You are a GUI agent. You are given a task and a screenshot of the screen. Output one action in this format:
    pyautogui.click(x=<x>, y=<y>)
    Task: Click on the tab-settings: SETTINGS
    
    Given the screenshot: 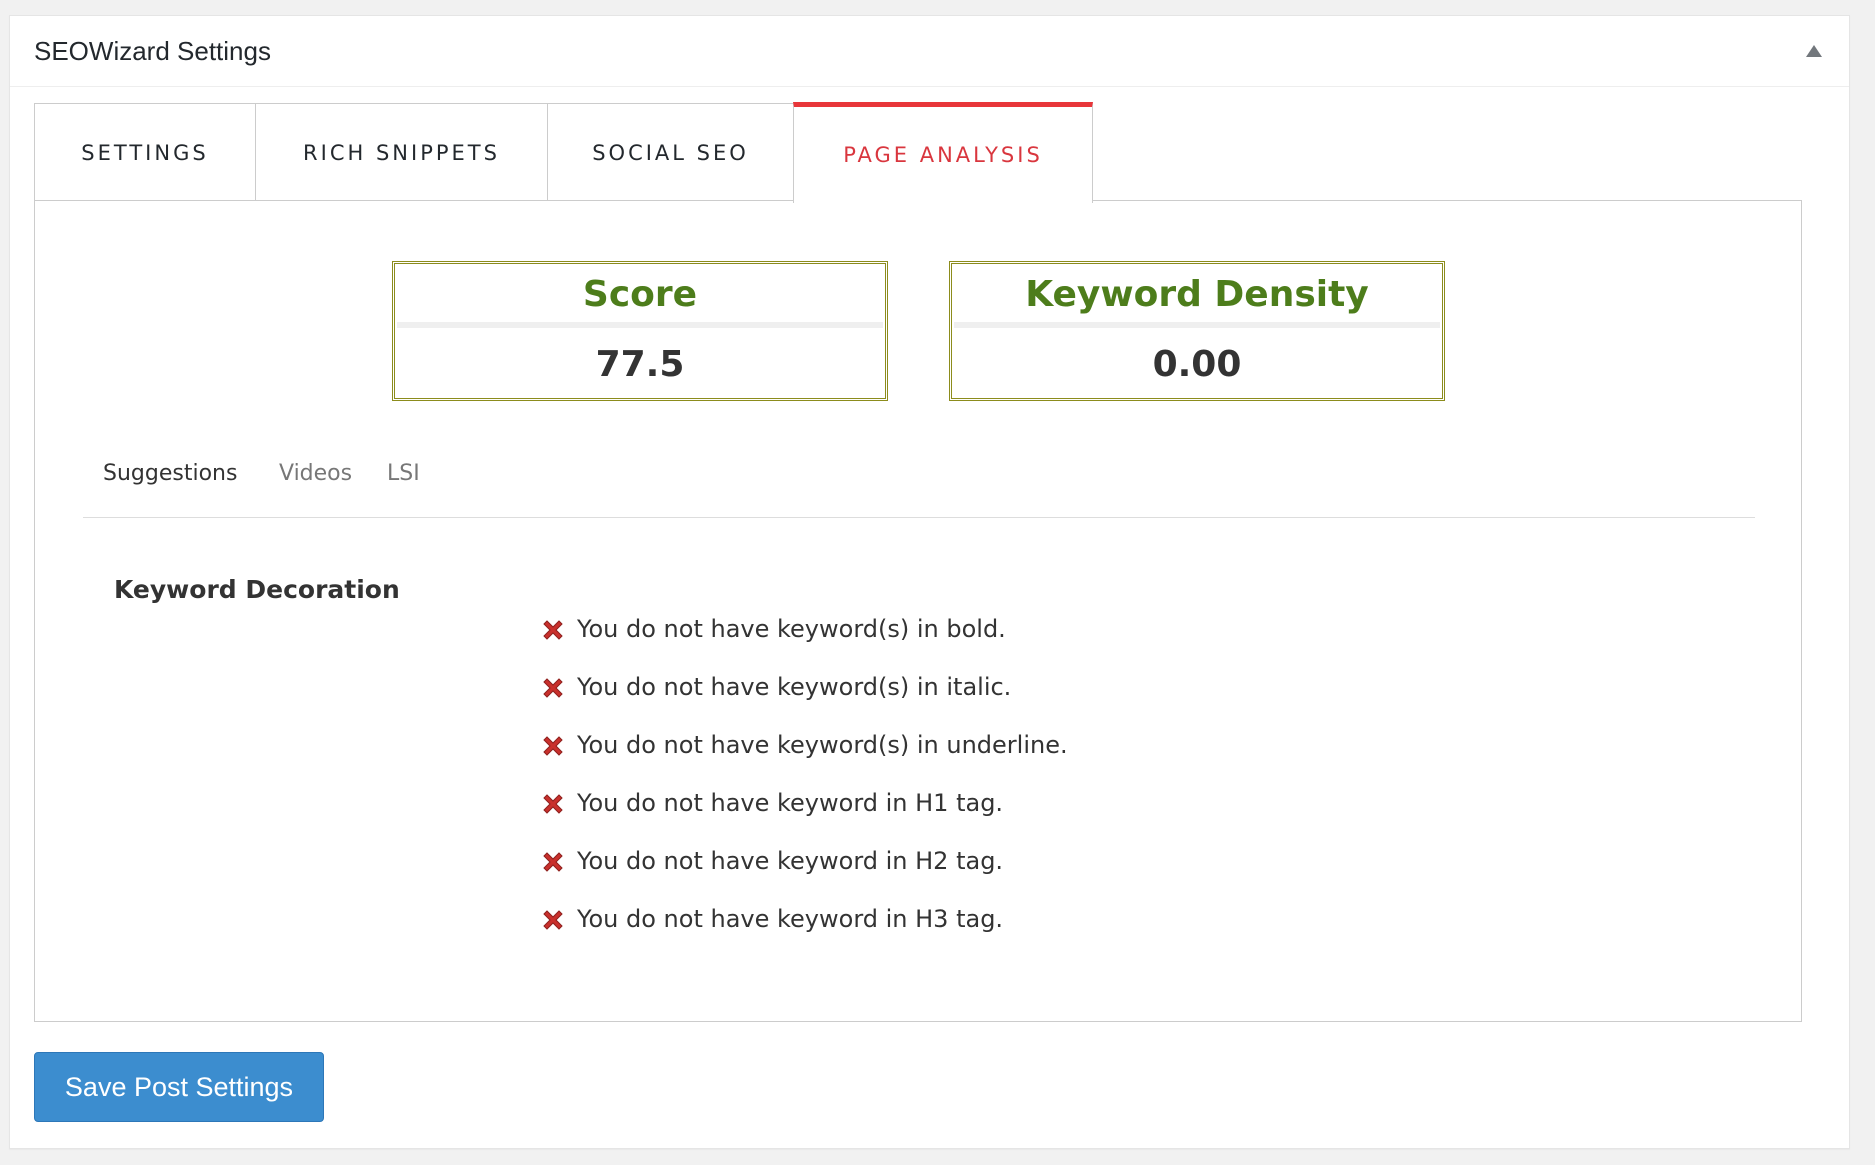 What is the action you would take?
    pyautogui.click(x=145, y=152)
    